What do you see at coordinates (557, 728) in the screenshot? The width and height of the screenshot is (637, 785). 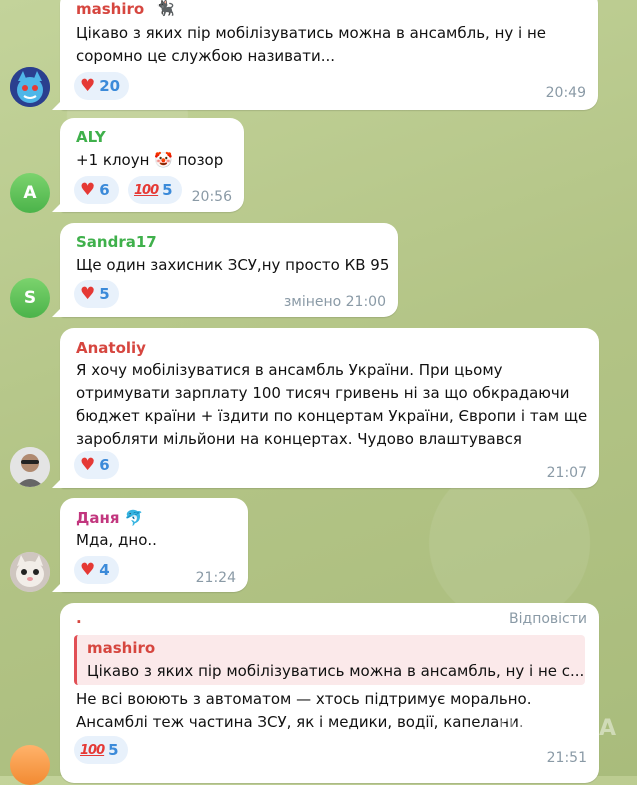 I see `watermark-logo: OBOZ.UA` at bounding box center [557, 728].